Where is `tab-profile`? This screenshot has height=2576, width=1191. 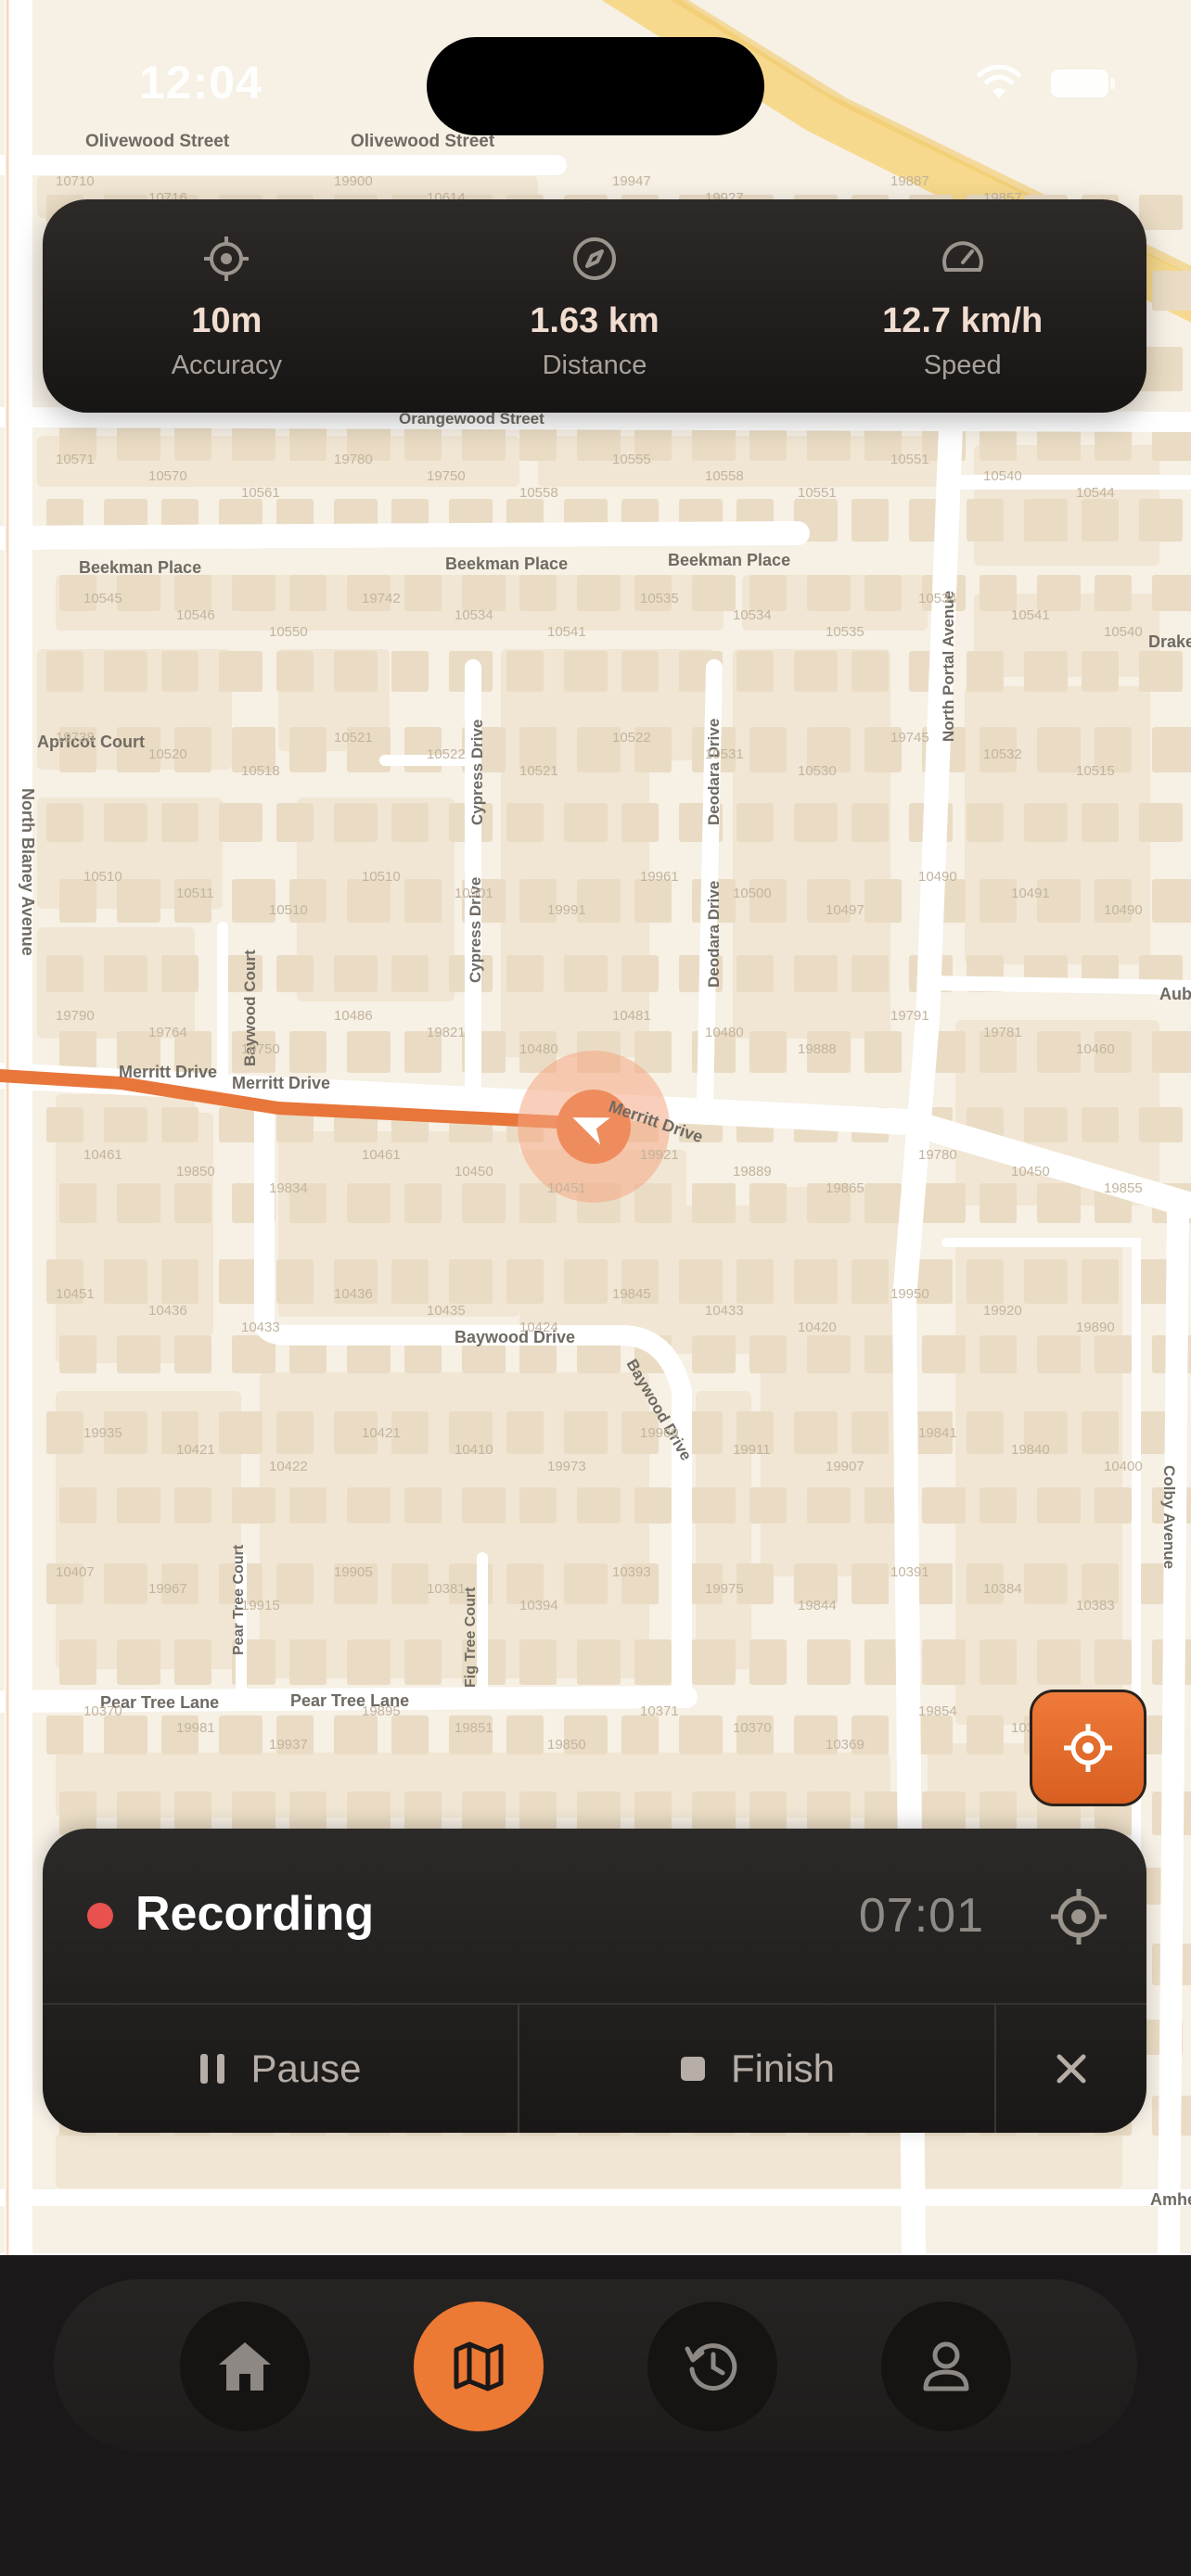
tab-profile is located at coordinates (946, 2366).